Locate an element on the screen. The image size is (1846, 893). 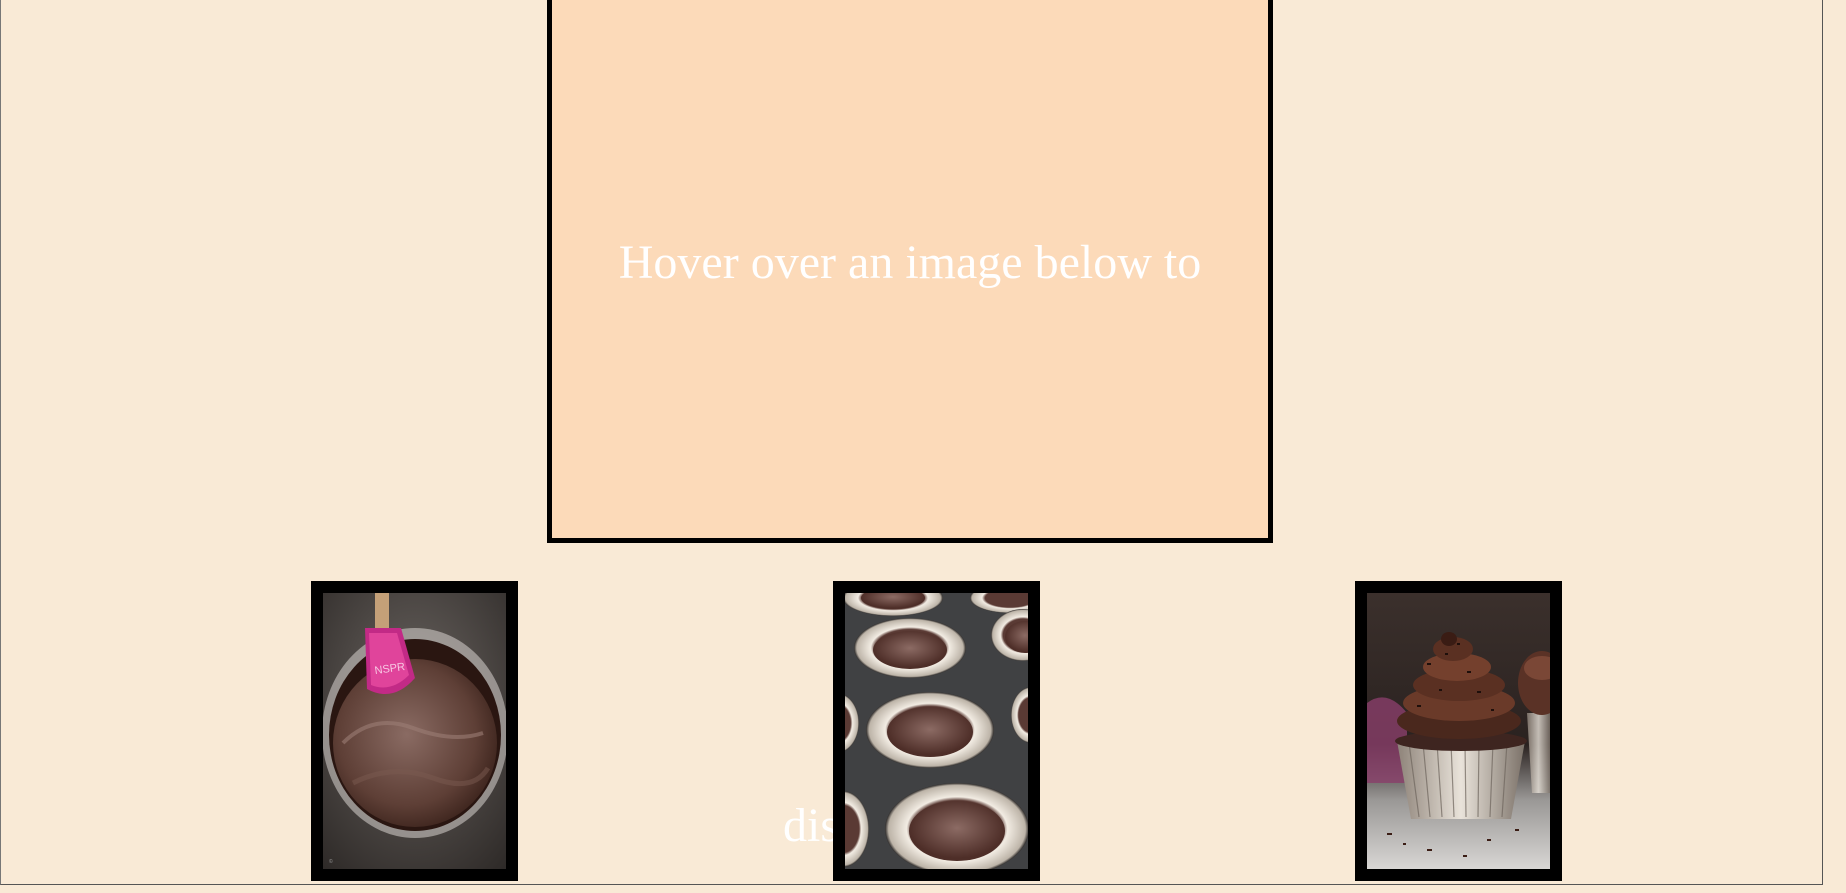
display-message: Hover over an image below to is located at coordinates (910, 262).